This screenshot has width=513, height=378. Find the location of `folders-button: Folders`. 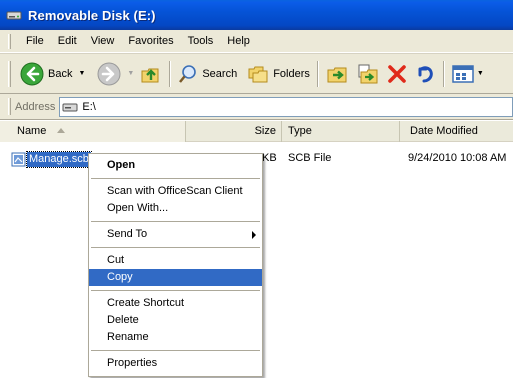

folders-button: Folders is located at coordinates (278, 74).